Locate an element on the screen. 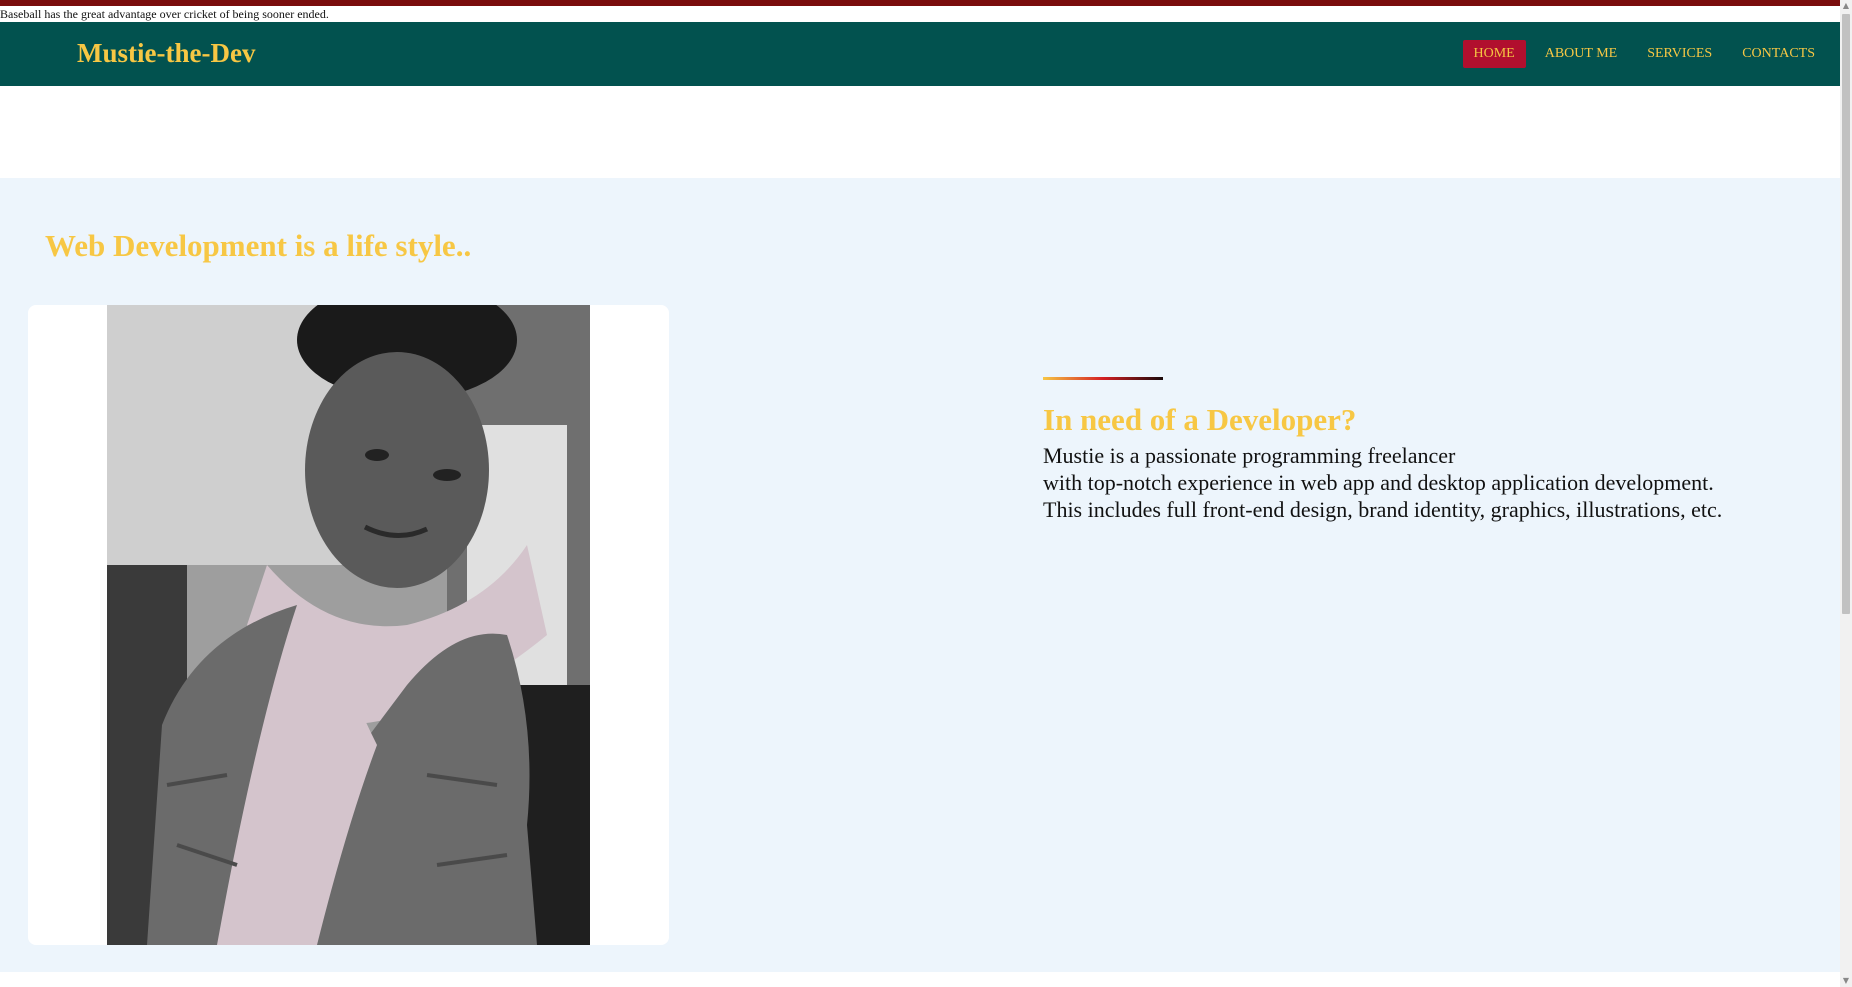 This screenshot has height=987, width=1852. intro-heading: In need of a Developer? is located at coordinates (1200, 419).